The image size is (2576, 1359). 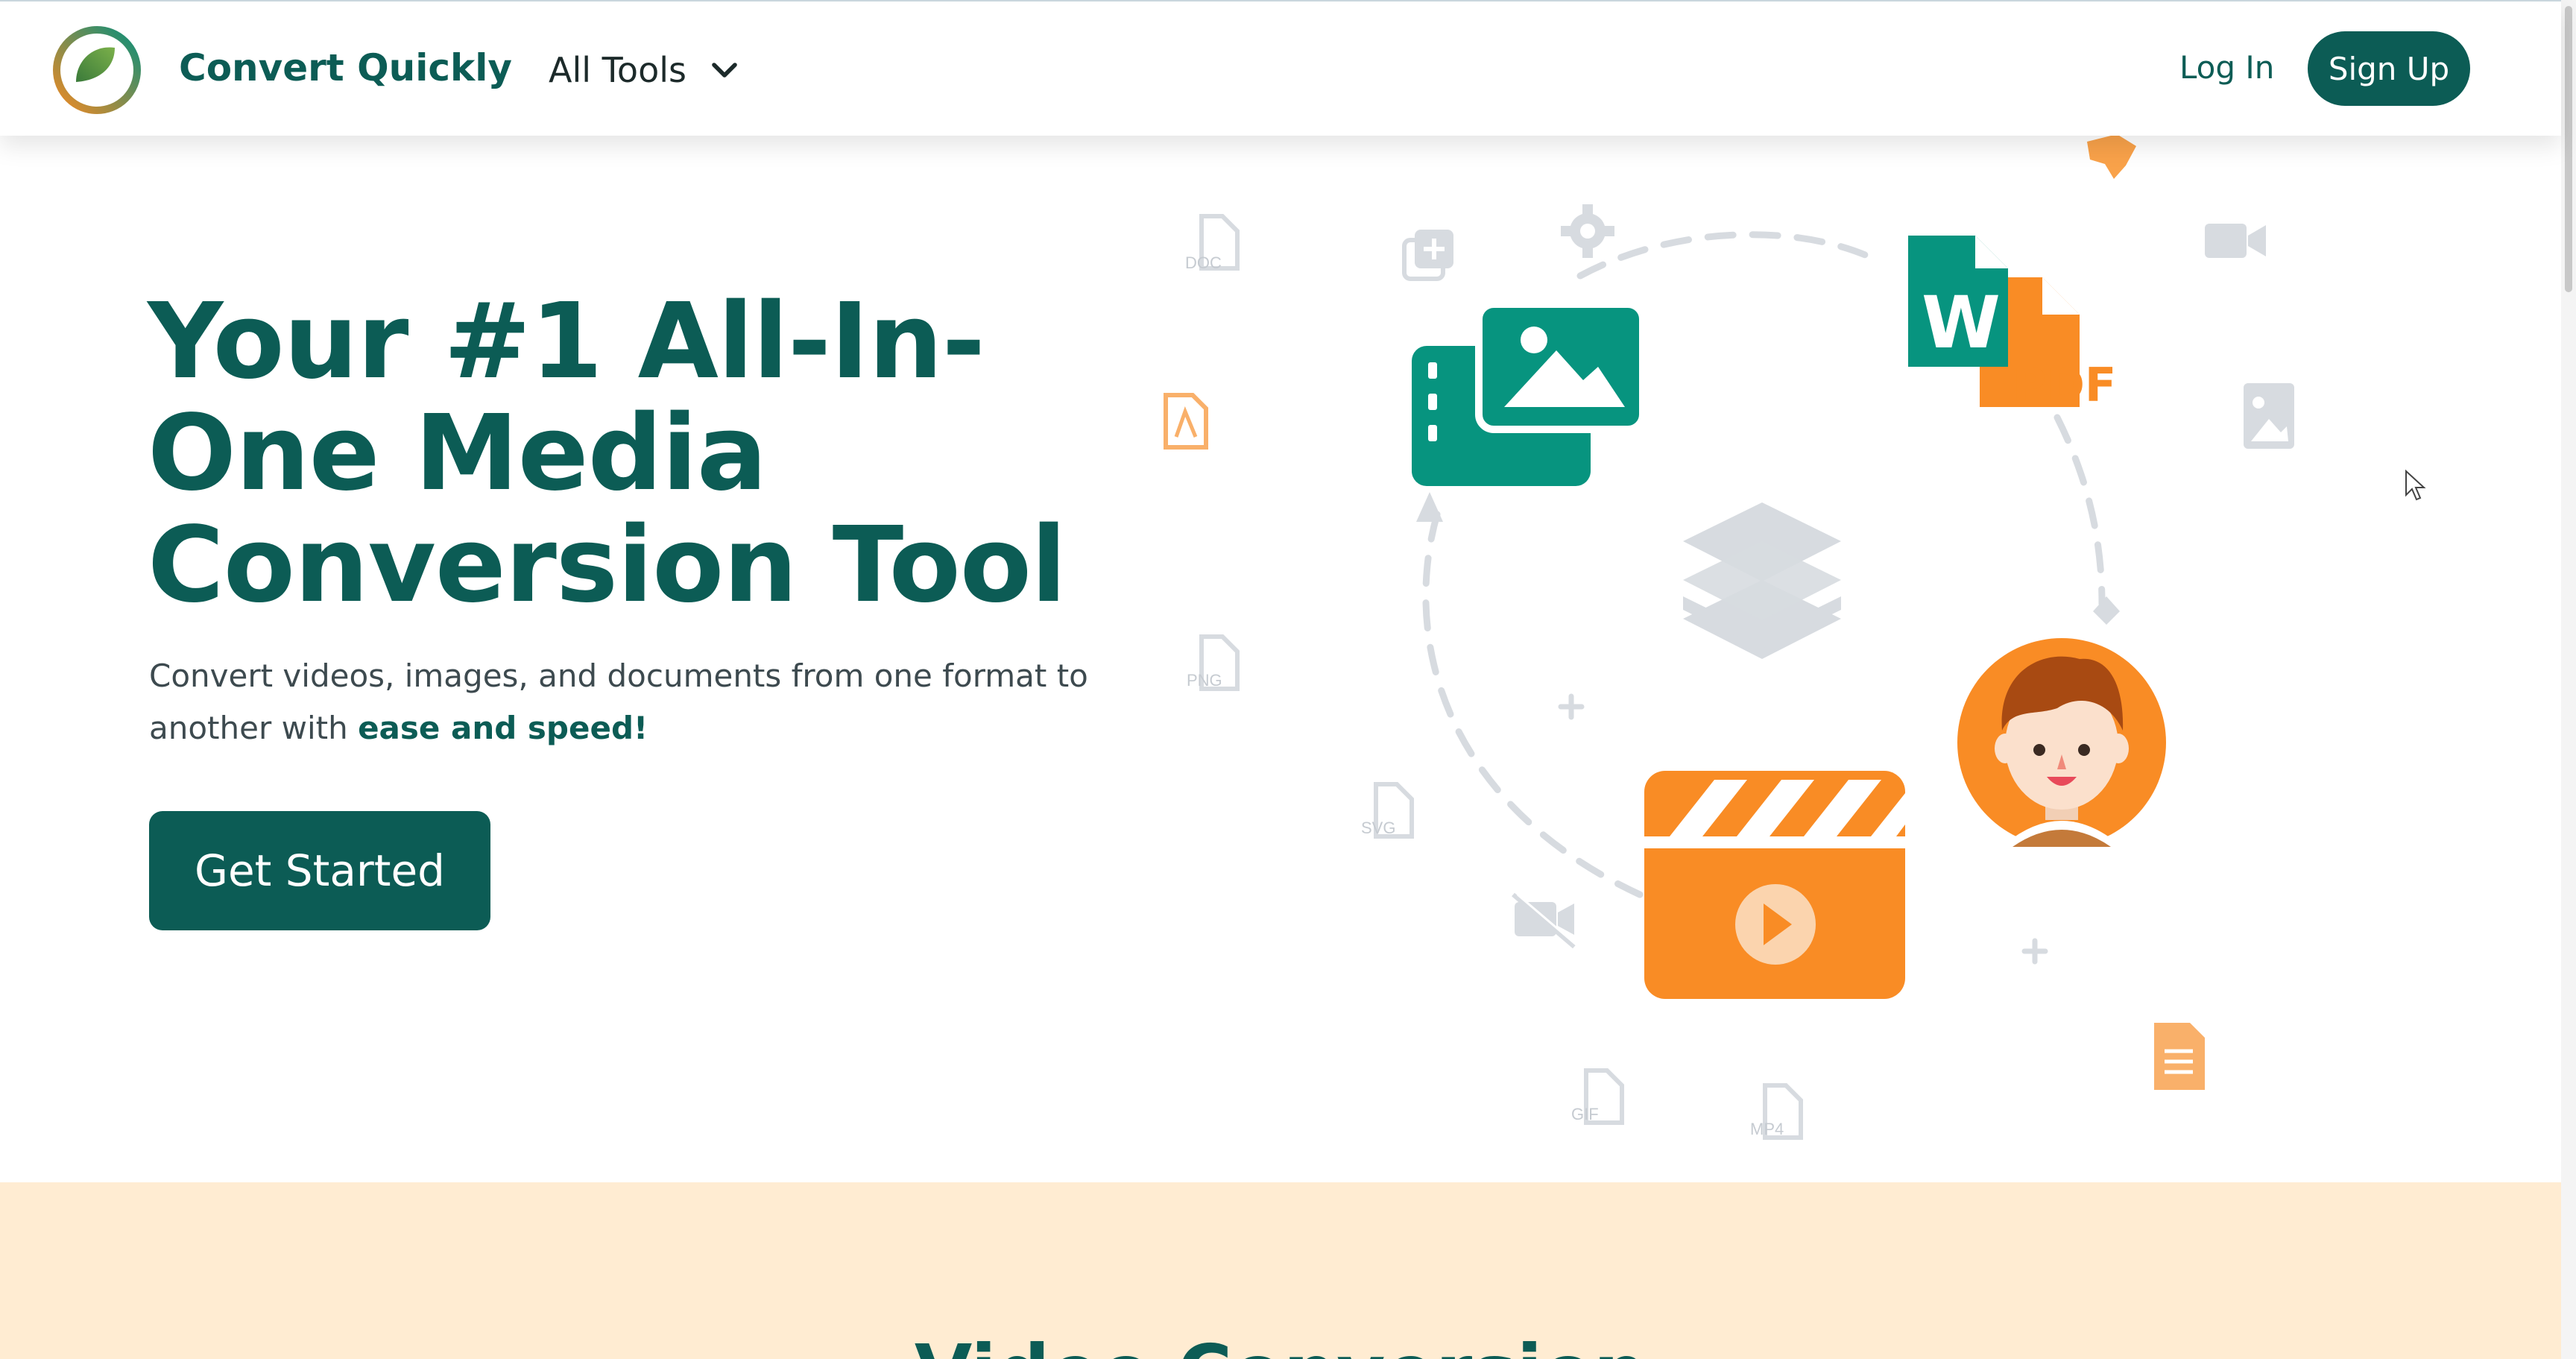 I want to click on image-doc-icon, so click(x=2269, y=416).